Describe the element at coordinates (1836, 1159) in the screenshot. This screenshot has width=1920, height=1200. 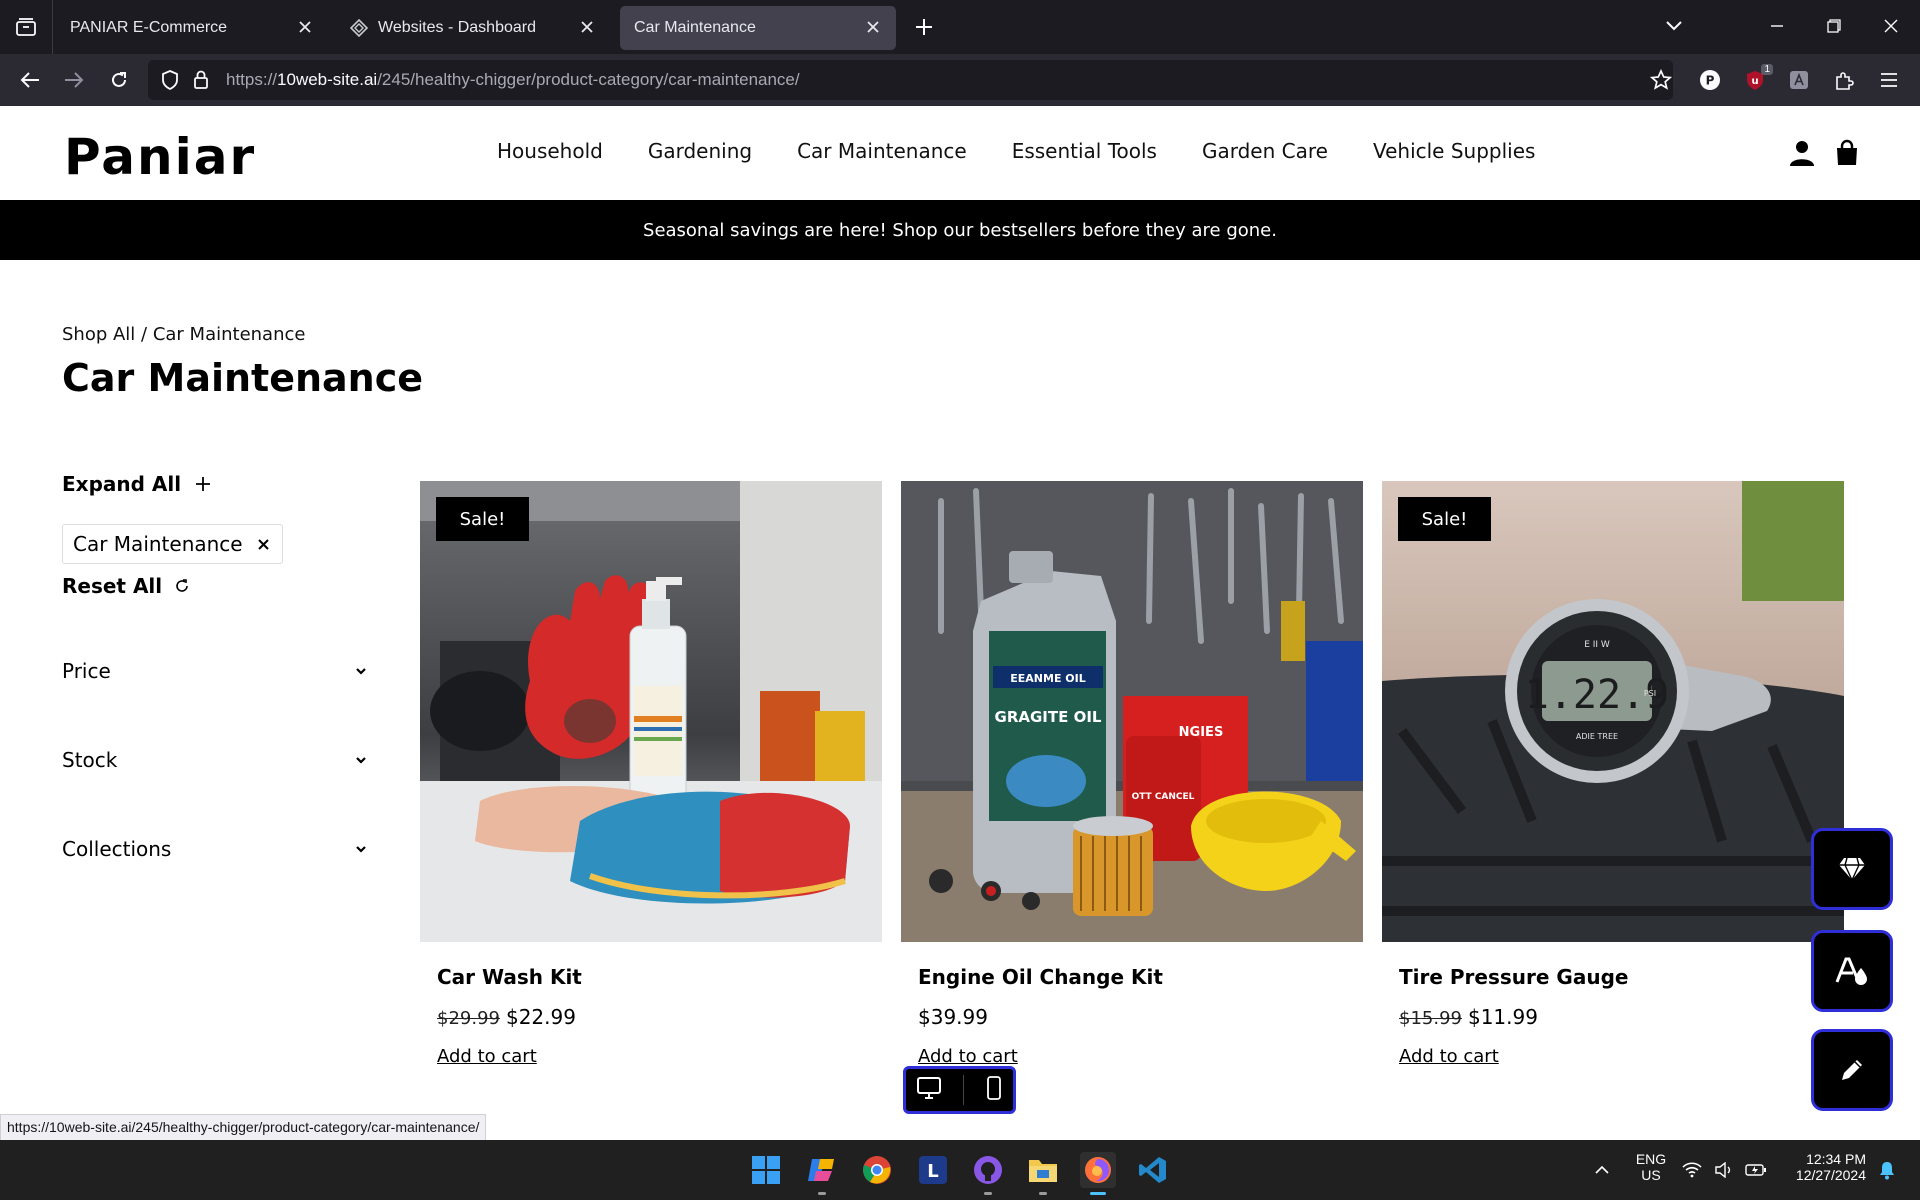
I see `clock-time: 12:34 PM` at that location.